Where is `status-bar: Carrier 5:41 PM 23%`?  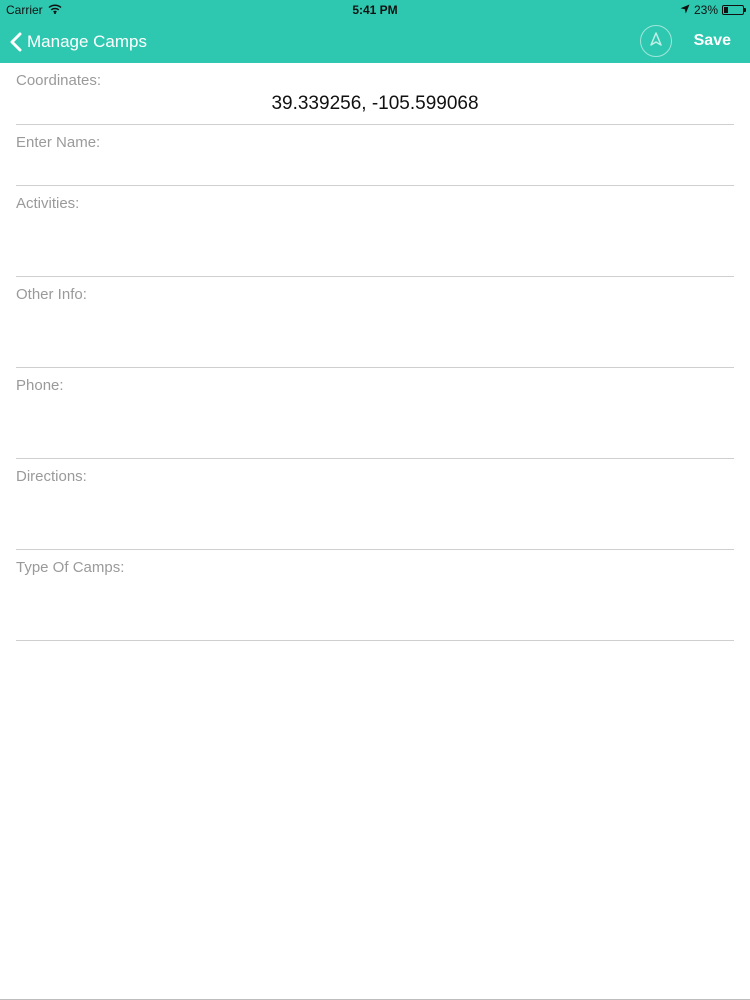
status-bar: Carrier 5:41 PM 23% is located at coordinates (375, 10).